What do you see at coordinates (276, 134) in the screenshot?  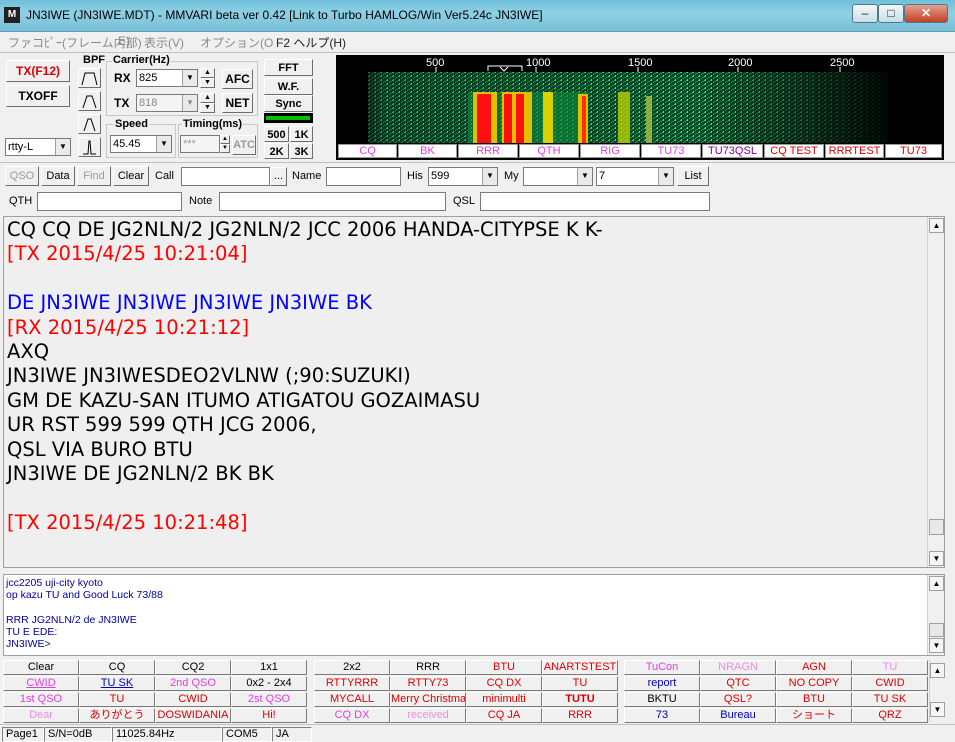 I see `span-500-button: 500` at bounding box center [276, 134].